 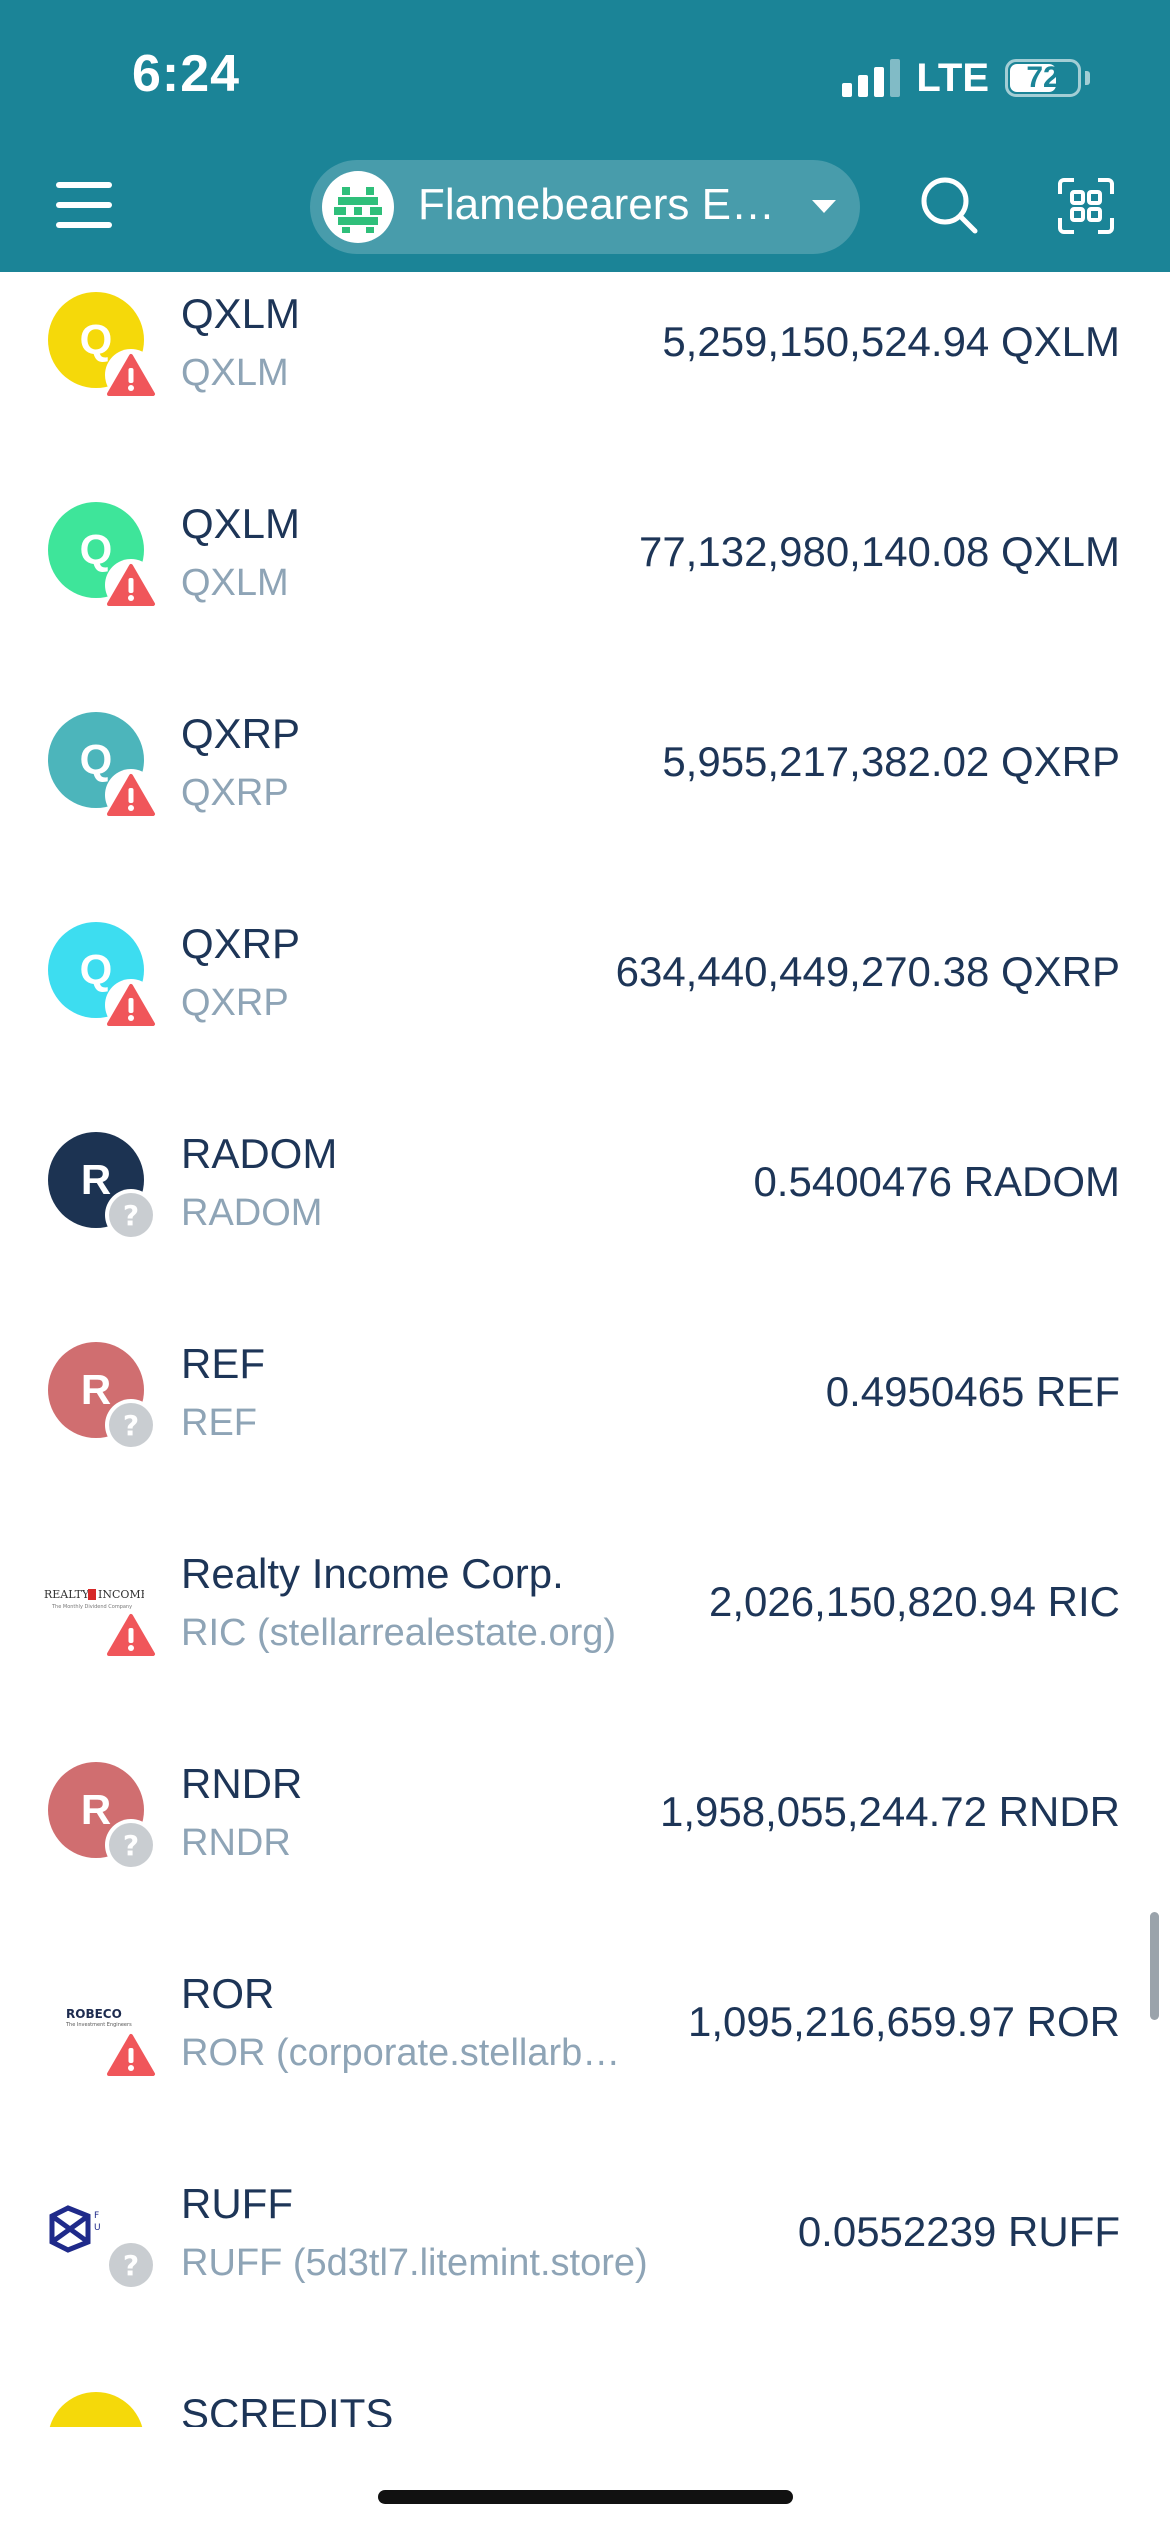 What do you see at coordinates (242, 1783) in the screenshot?
I see `asset-name: RNDR` at bounding box center [242, 1783].